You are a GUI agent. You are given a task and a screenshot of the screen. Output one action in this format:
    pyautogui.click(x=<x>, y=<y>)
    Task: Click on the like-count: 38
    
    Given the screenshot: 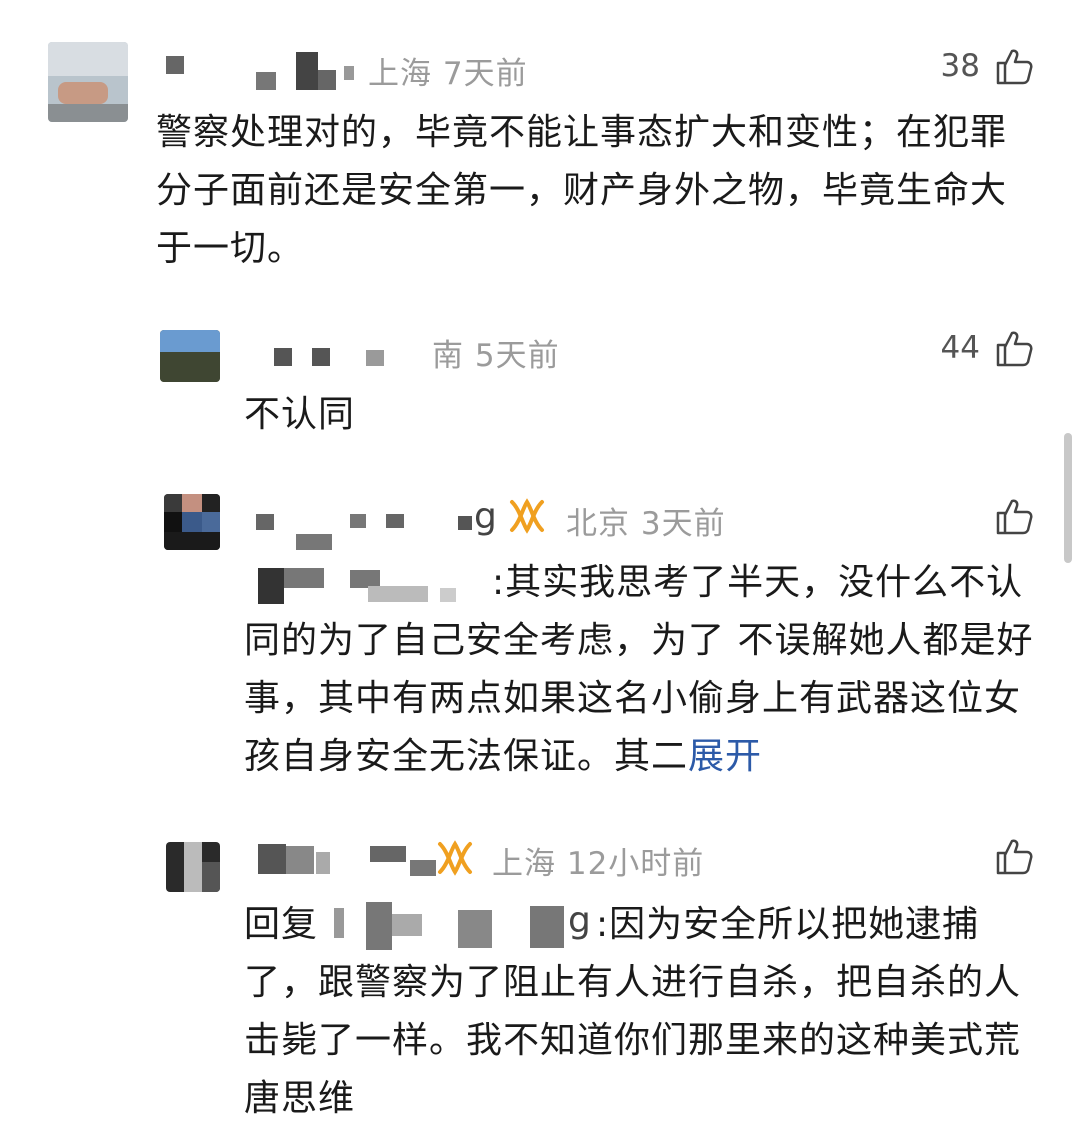 What is the action you would take?
    pyautogui.click(x=960, y=66)
    